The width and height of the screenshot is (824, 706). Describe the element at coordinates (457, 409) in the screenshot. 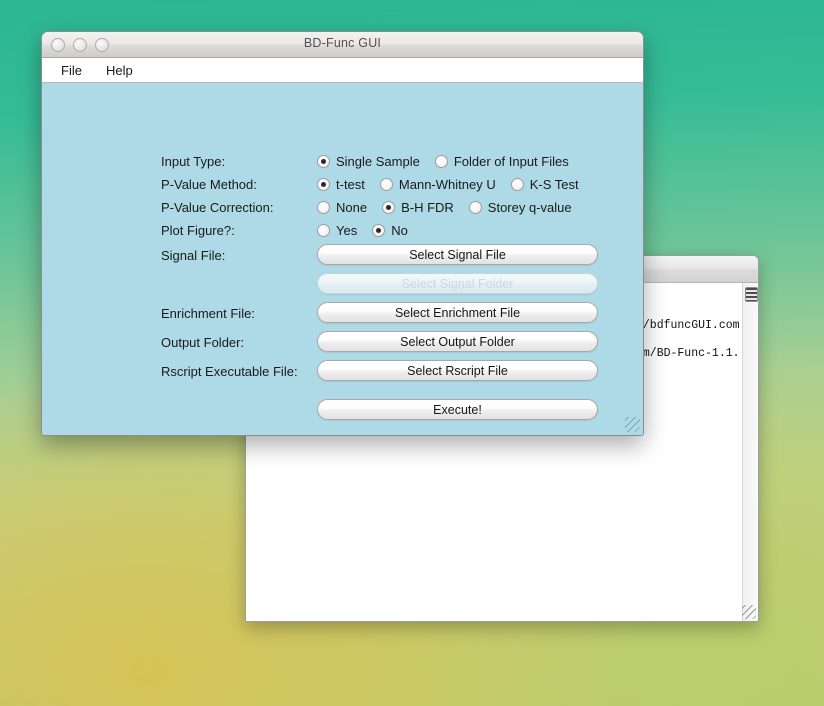

I see `execute-button: Execute!` at that location.